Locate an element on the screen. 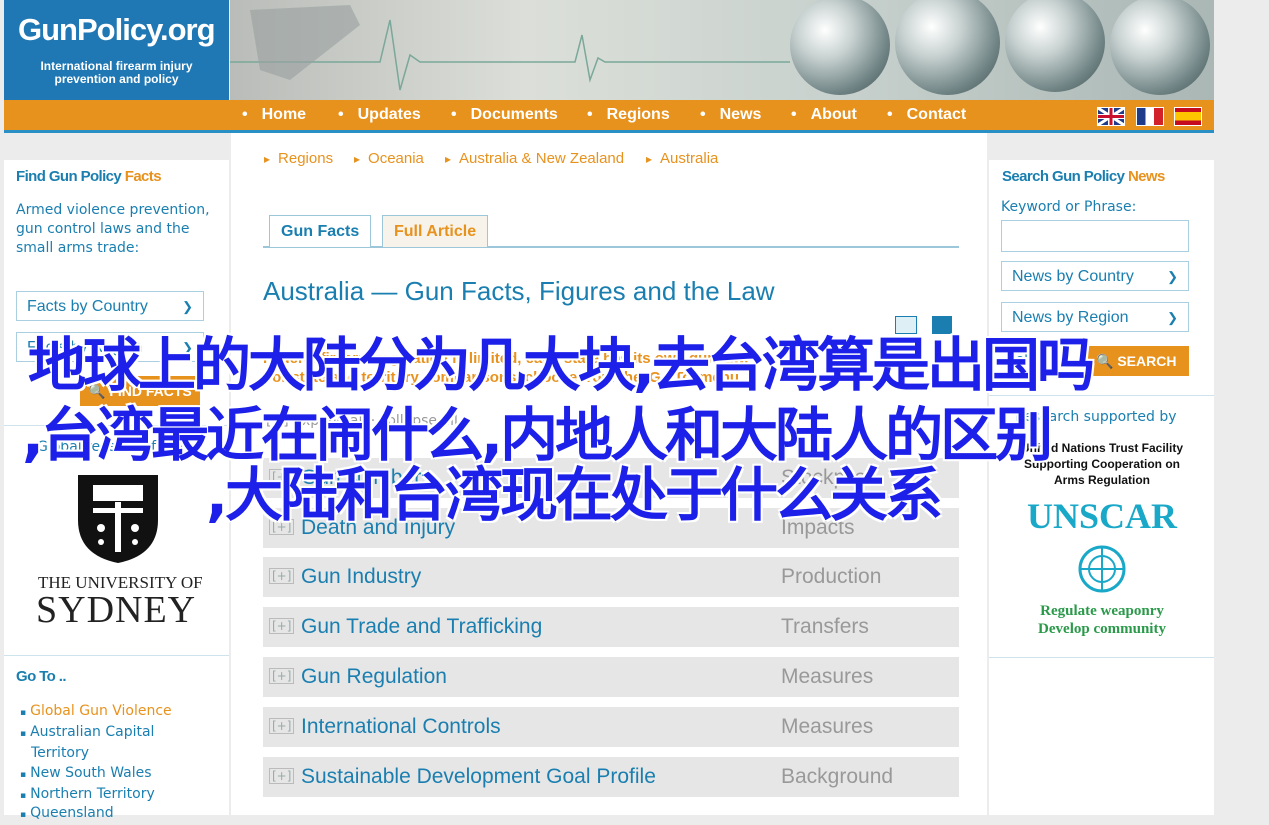 This screenshot has width=1269, height=825. section-category: Transfers is located at coordinates (825, 626).